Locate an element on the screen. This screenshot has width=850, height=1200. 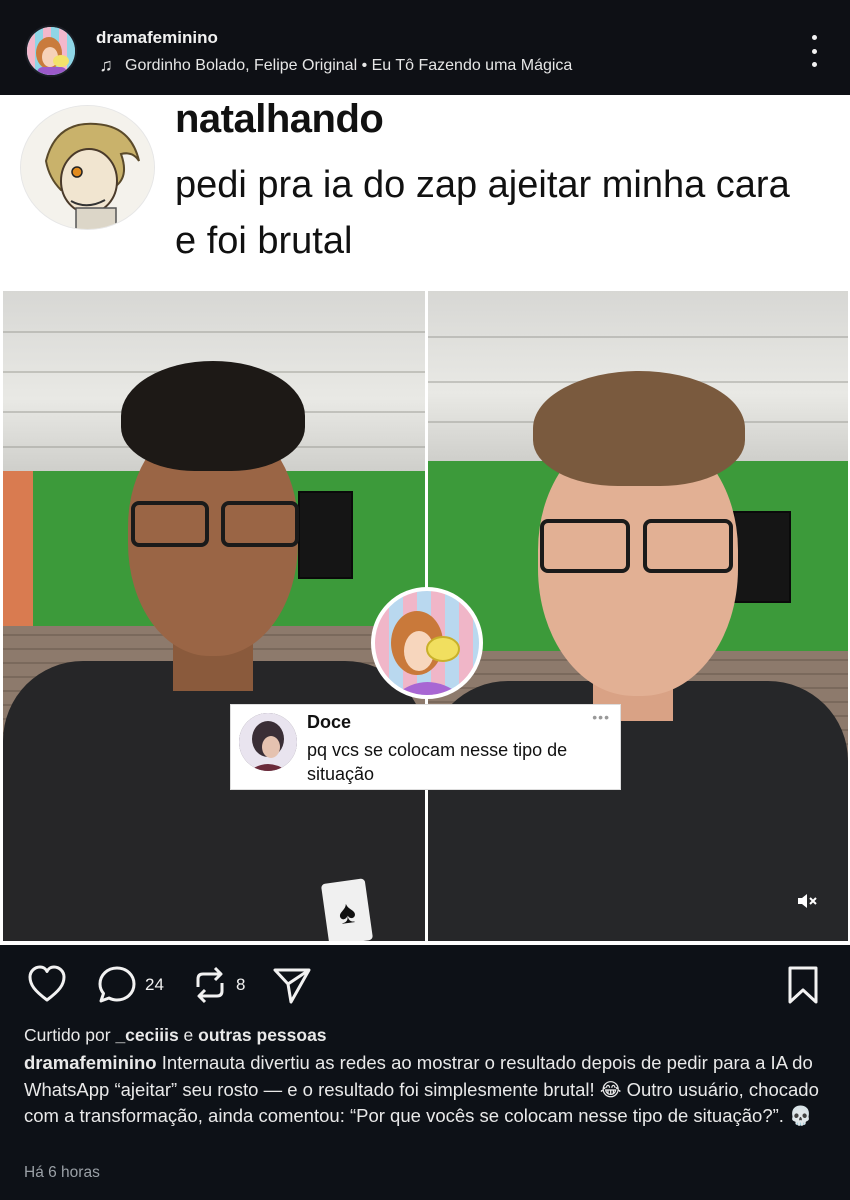
profile-avatar is located at coordinates (51, 51).